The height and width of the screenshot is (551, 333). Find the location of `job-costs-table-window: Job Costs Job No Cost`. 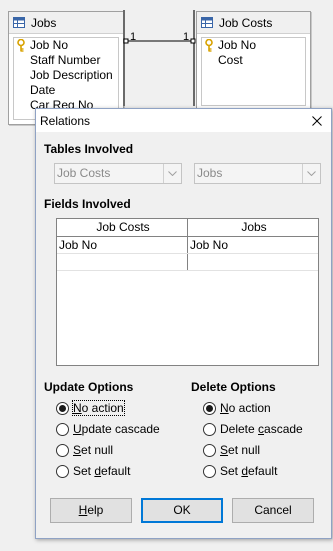

job-costs-table-window: Job Costs Job No Cost is located at coordinates (253, 61).